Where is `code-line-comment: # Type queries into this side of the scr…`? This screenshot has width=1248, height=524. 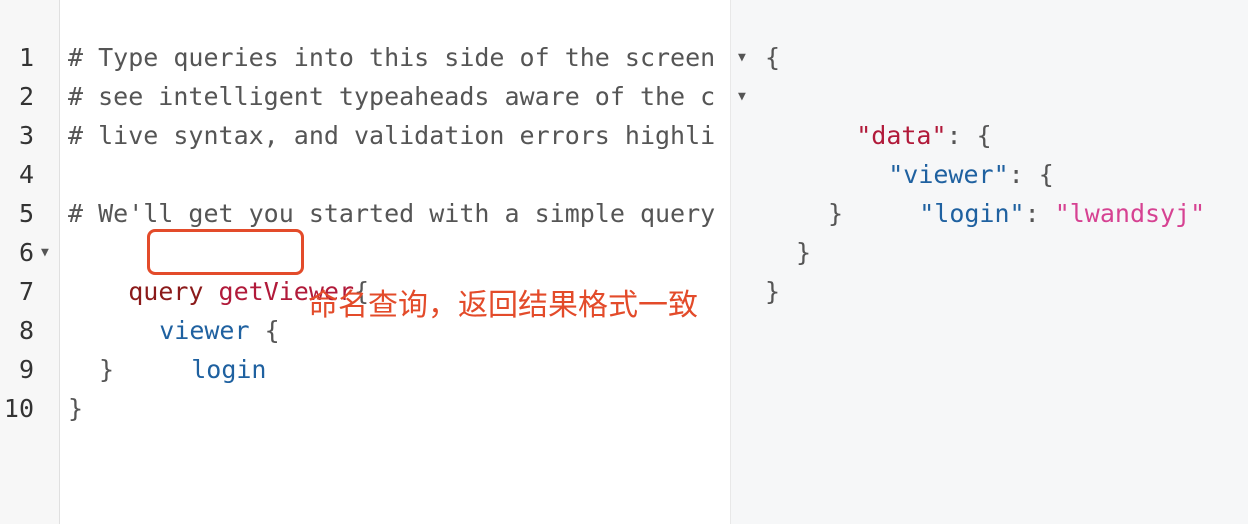 code-line-comment: # Type queries into this side of the scr… is located at coordinates (392, 57).